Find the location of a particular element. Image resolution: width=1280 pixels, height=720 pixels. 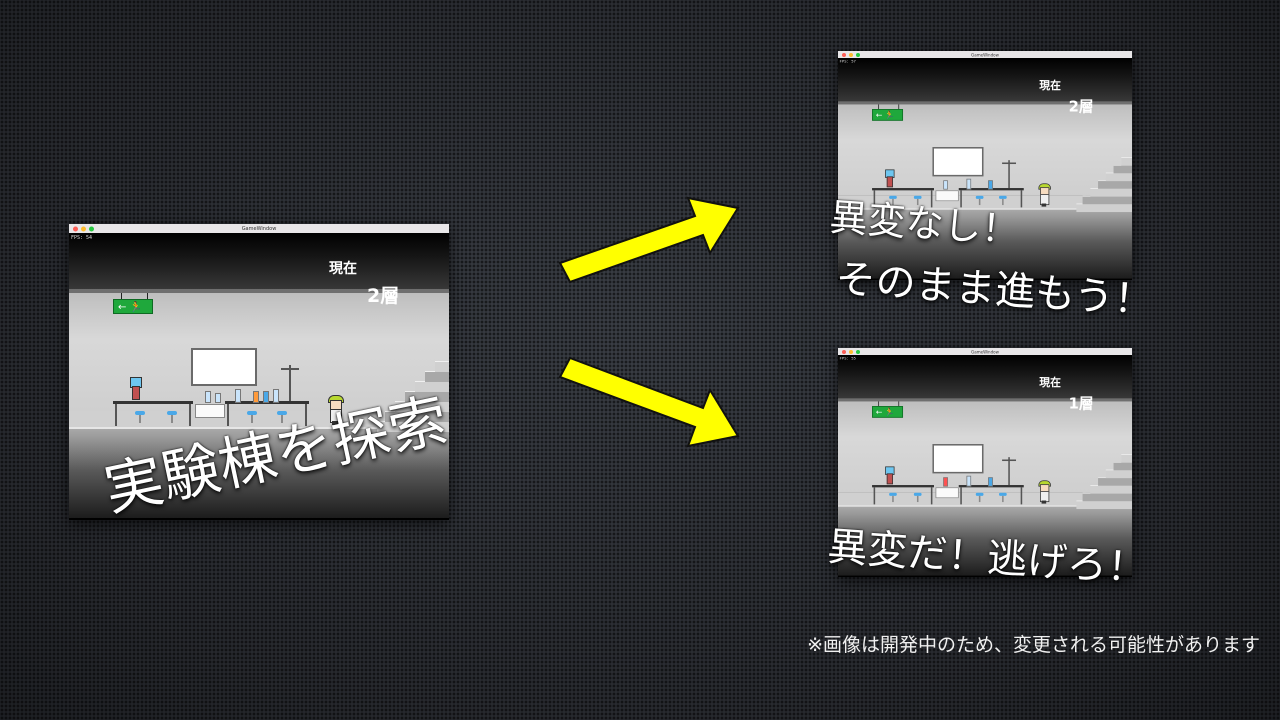

fps-counter: FPS: 55 is located at coordinates (847, 359).